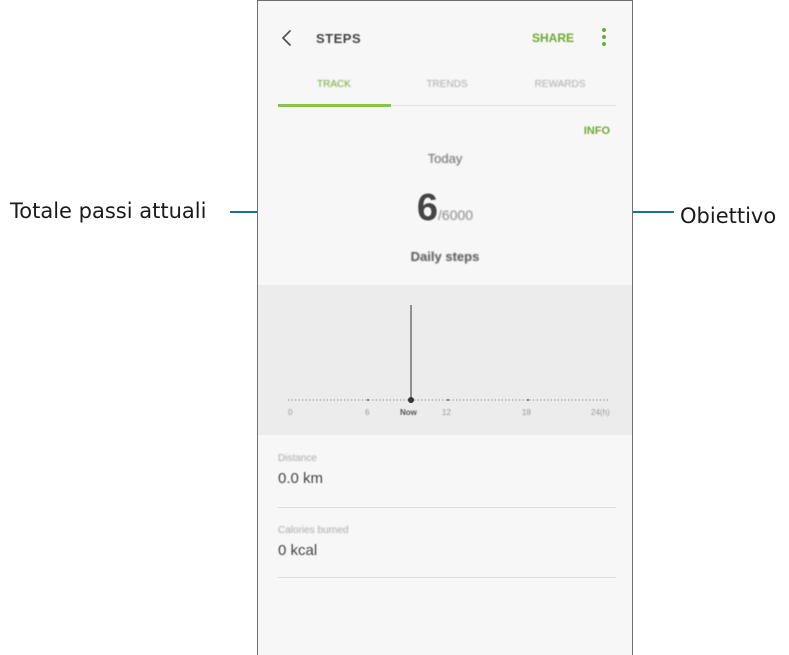  Describe the element at coordinates (108, 211) in the screenshot. I see `annotation-current-steps: Totale passi attuali` at that location.